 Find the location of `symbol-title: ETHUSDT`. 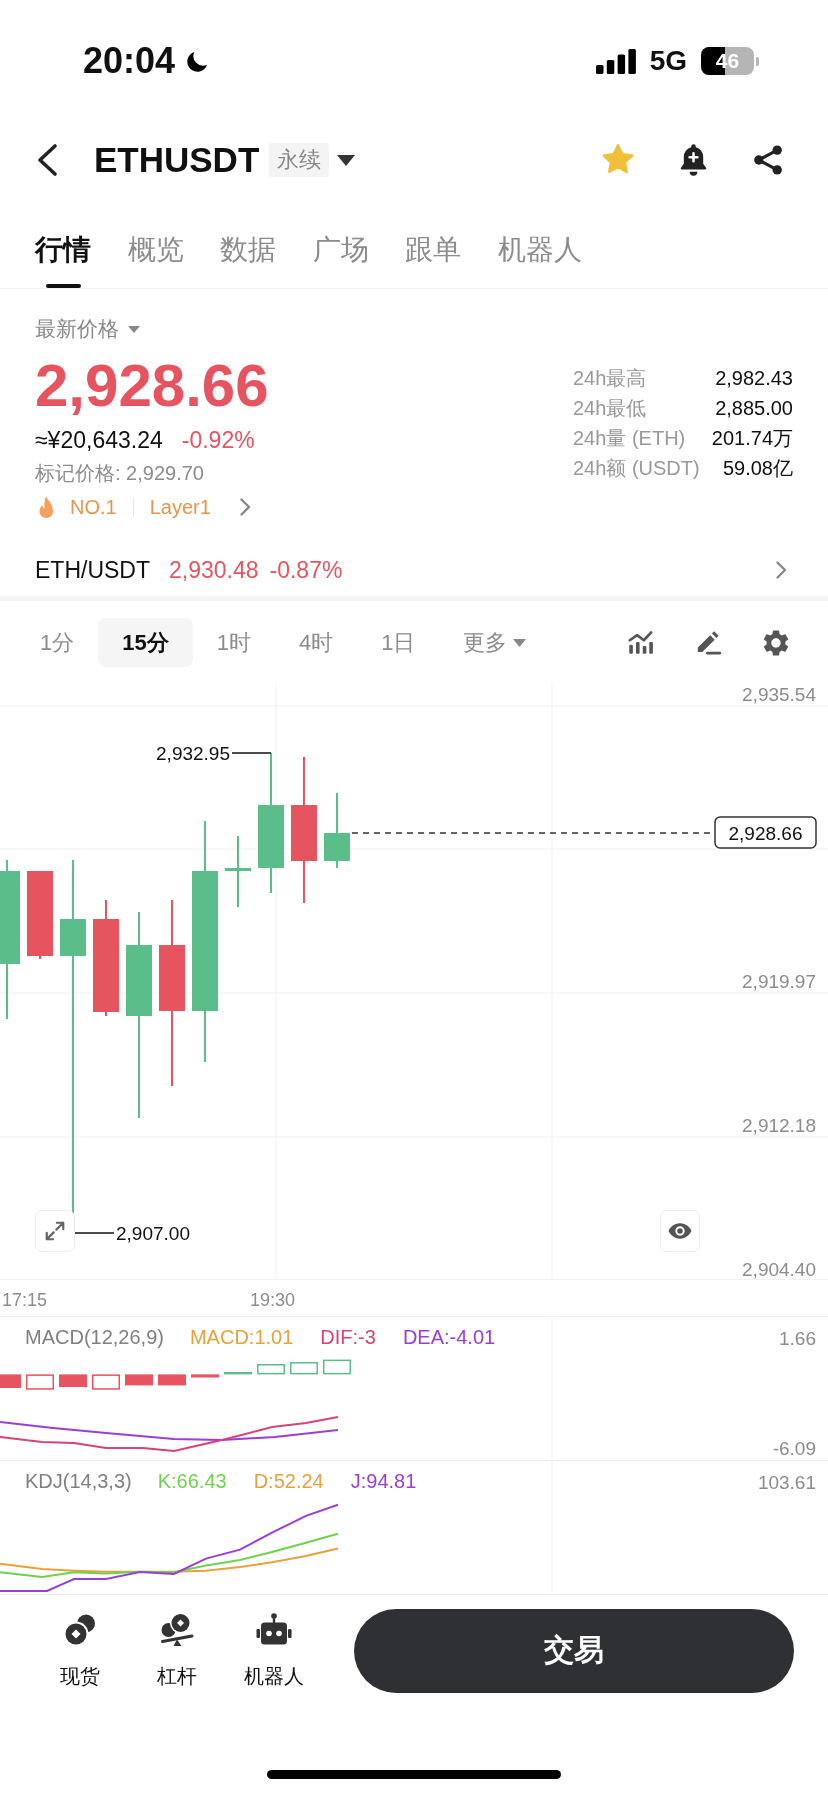

symbol-title: ETHUSDT is located at coordinates (177, 160).